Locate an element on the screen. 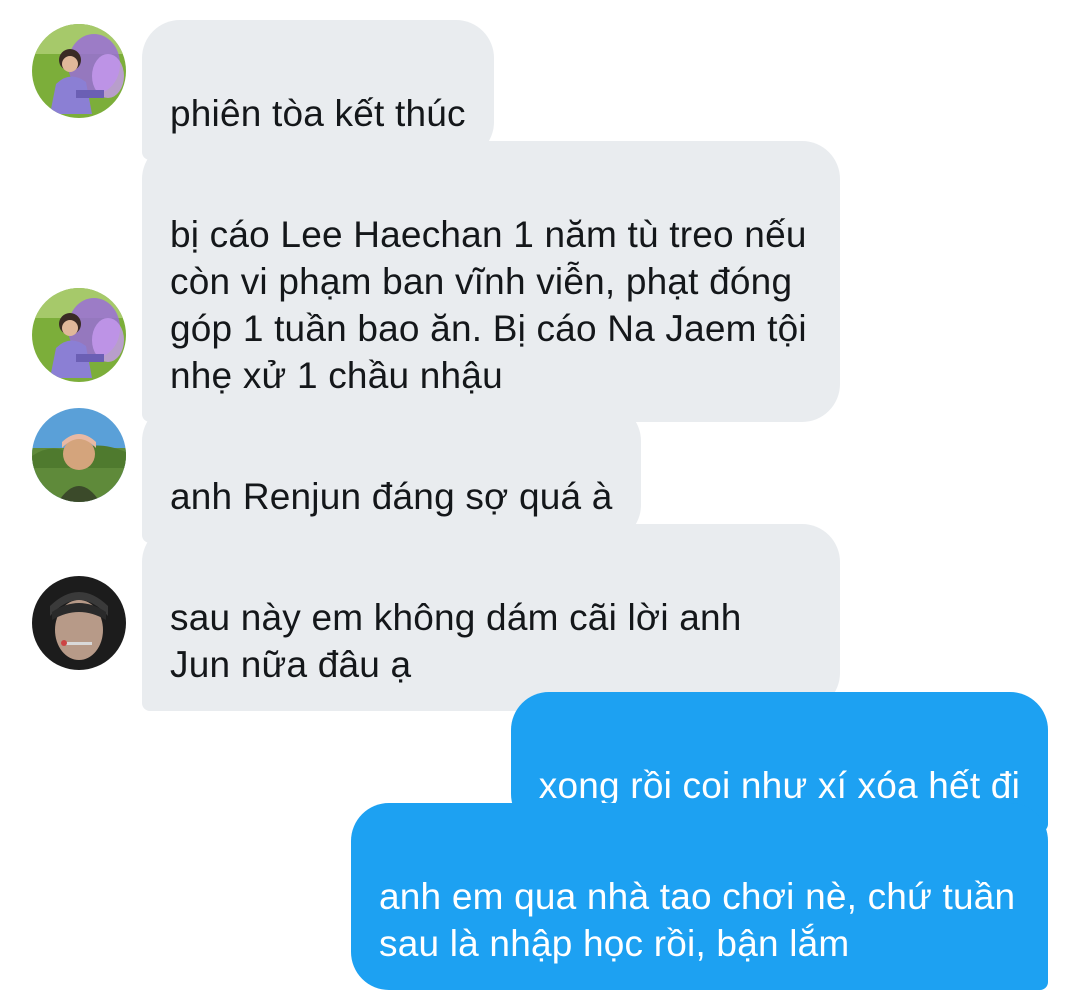 The image size is (1080, 990). message-text: xong rồi coi như xí xóa hết đi is located at coordinates (779, 785).